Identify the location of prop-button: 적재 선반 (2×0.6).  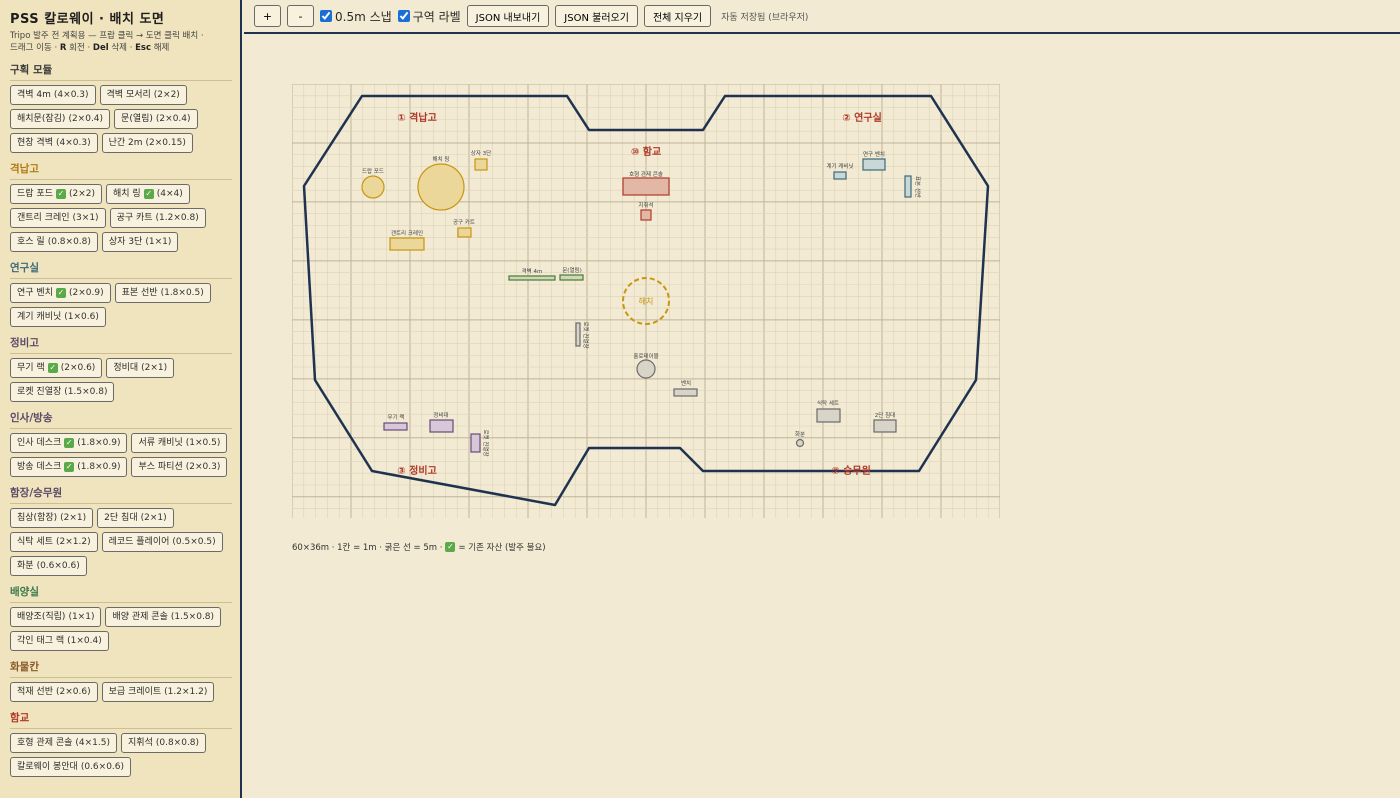
(54, 692).